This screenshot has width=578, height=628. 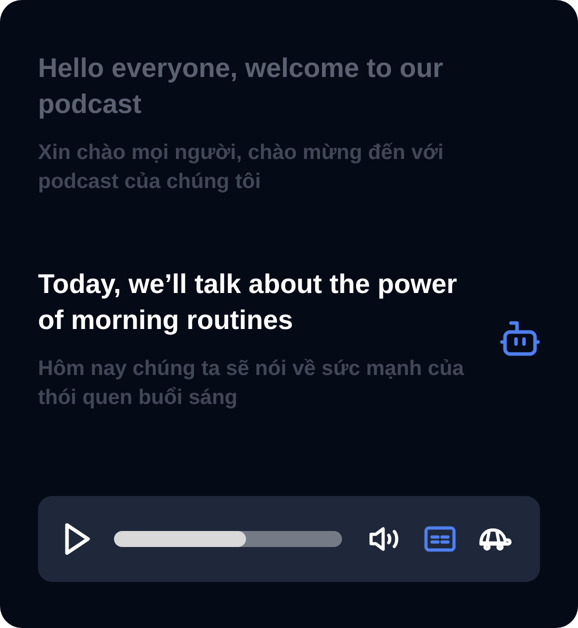 What do you see at coordinates (241, 167) in the screenshot?
I see `translation-line: Xin chào mọi người, chào mừng đến với podcast của chúng tôi` at bounding box center [241, 167].